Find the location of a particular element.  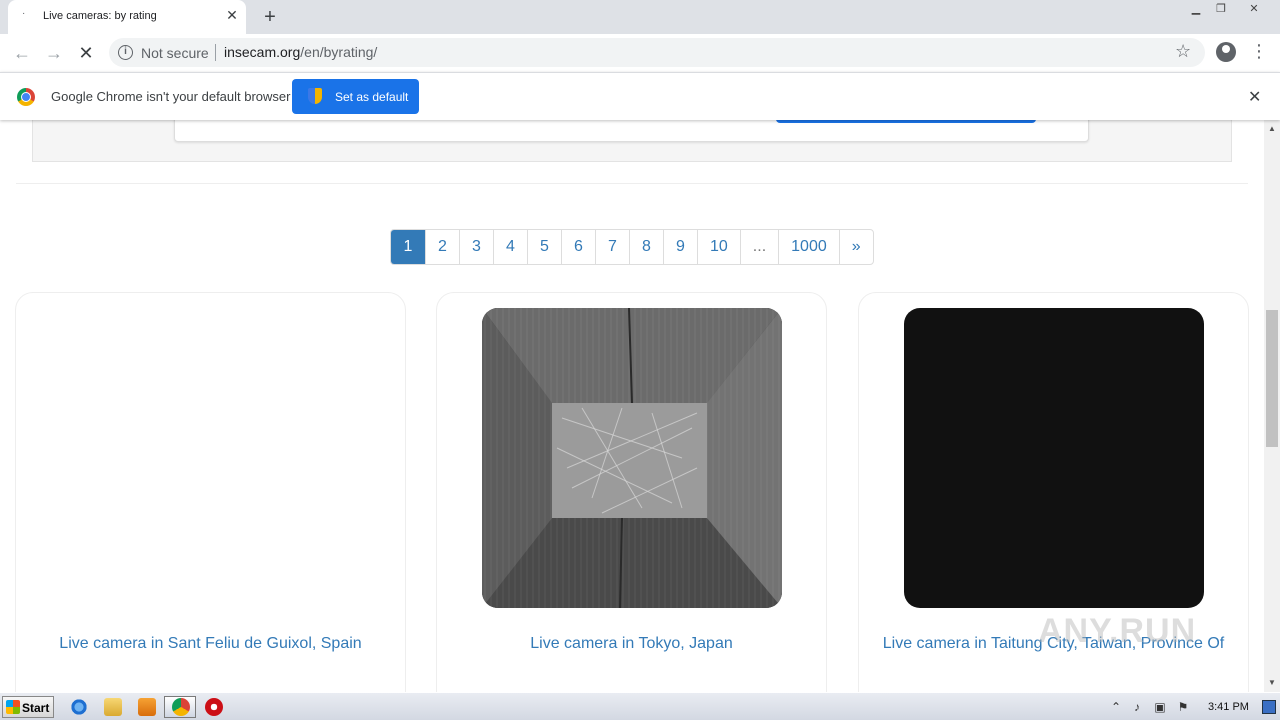

minimize-icon: ▁ is located at coordinates (1196, 9).